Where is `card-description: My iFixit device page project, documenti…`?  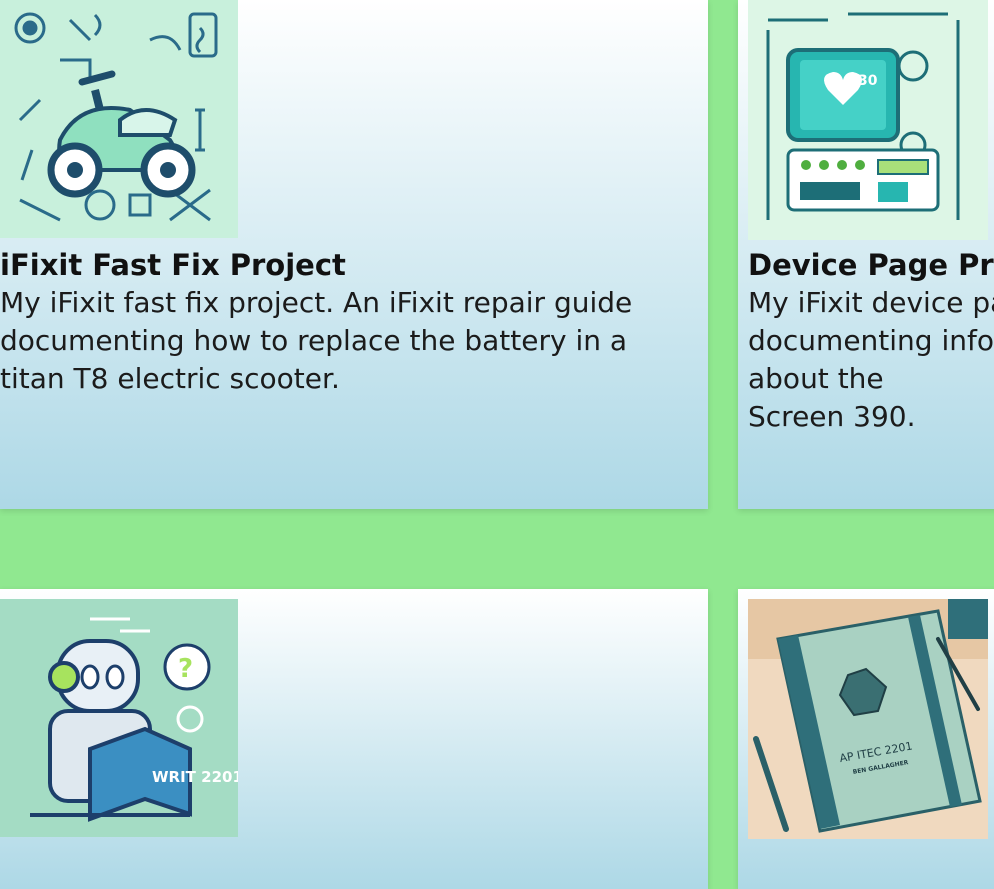 card-description: My iFixit device page project, documenti… is located at coordinates (871, 359).